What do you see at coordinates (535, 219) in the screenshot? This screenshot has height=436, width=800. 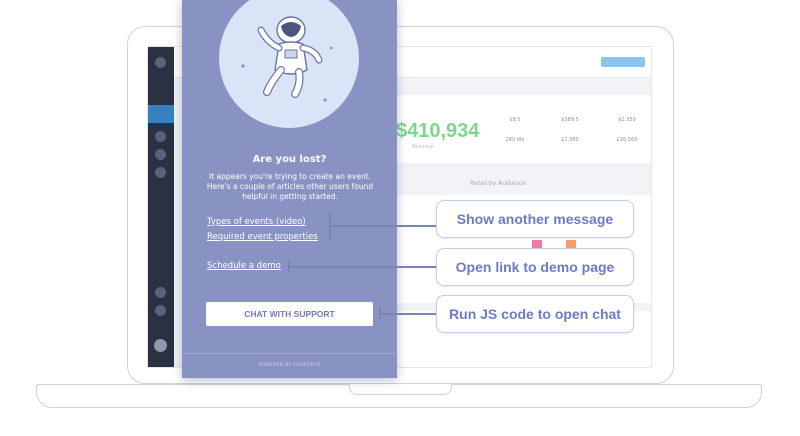 I see `callout-show-another-message: Show another message` at bounding box center [535, 219].